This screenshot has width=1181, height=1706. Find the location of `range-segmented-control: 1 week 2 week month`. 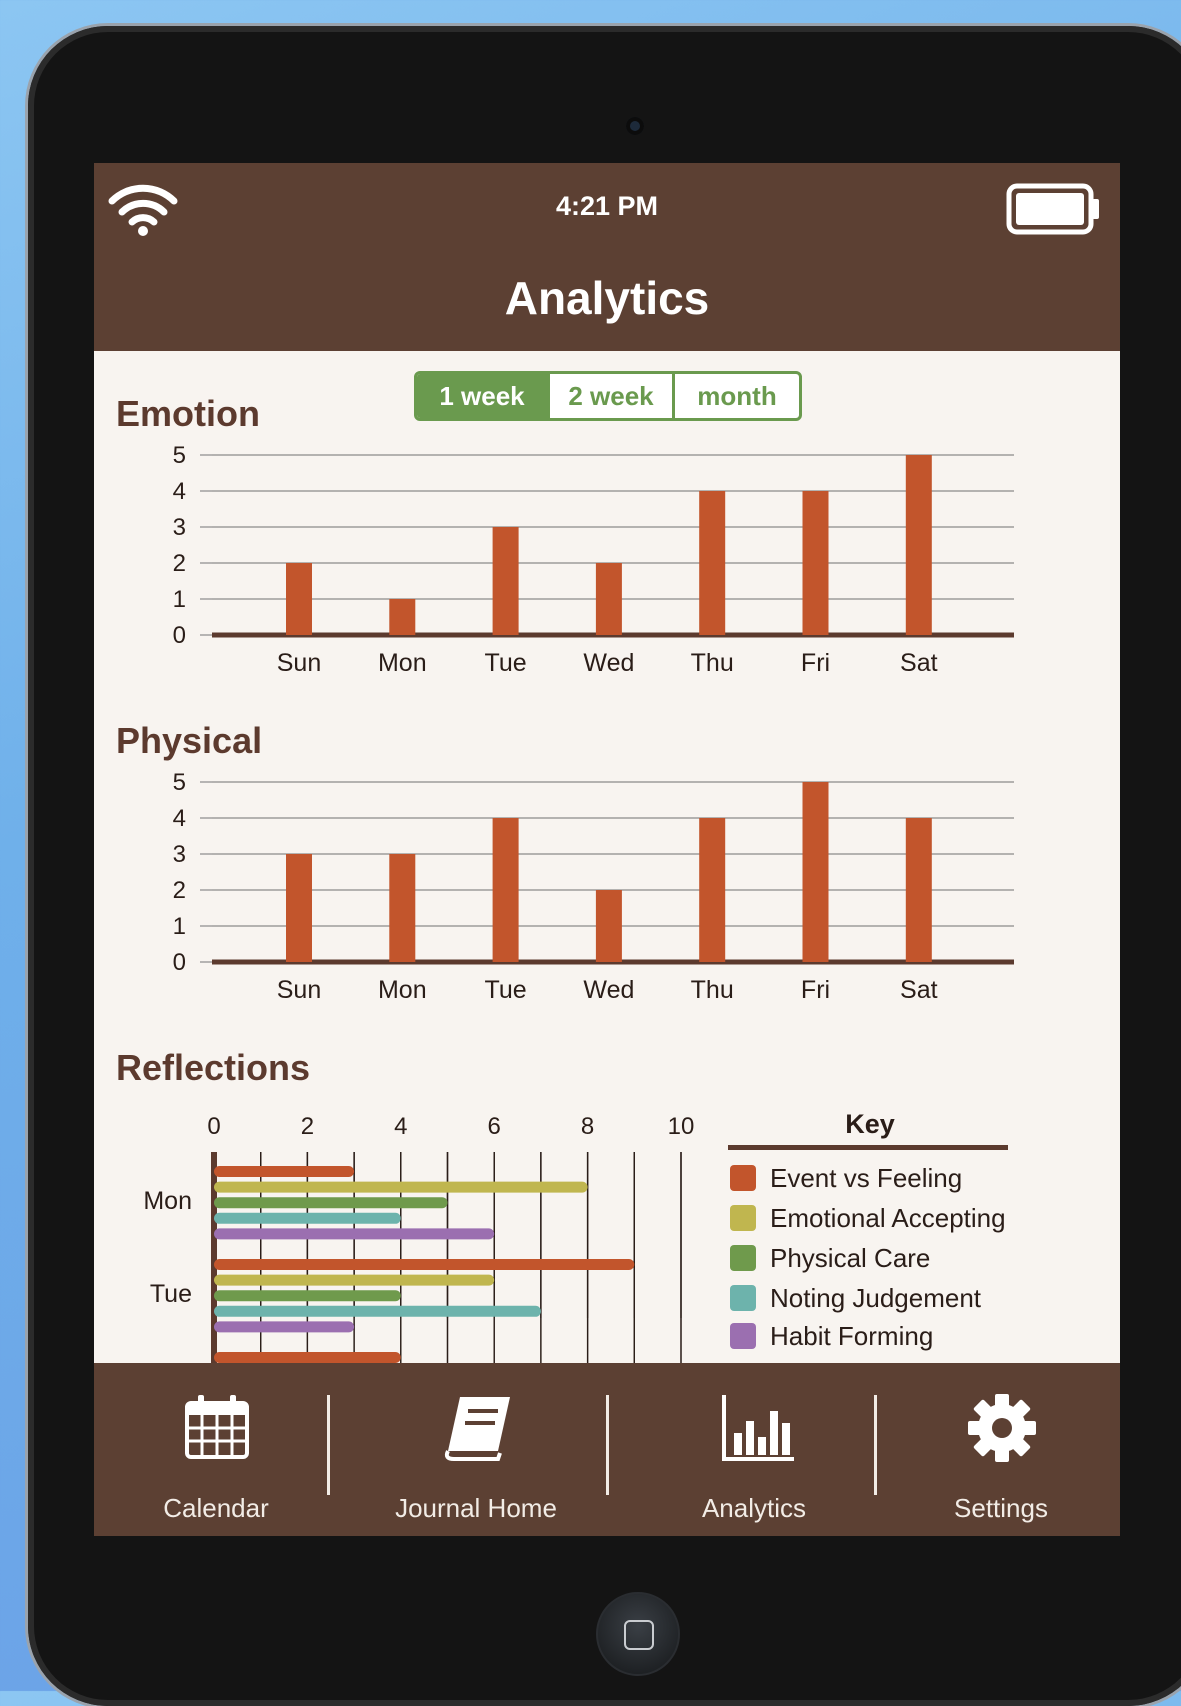

range-segmented-control: 1 week 2 week month is located at coordinates (608, 396).